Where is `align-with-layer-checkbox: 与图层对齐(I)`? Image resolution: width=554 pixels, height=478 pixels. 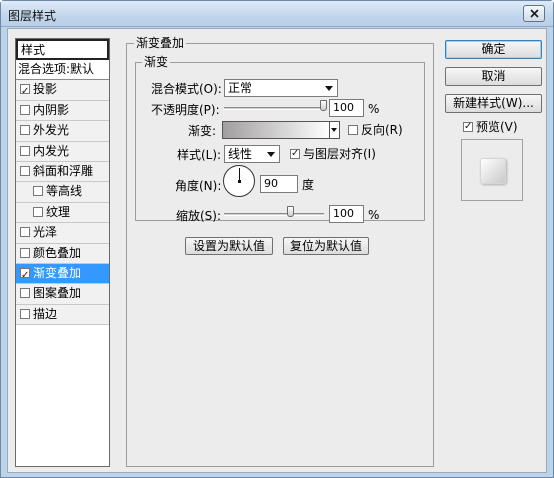
align-with-layer-checkbox: 与图层对齐(I) is located at coordinates (333, 154).